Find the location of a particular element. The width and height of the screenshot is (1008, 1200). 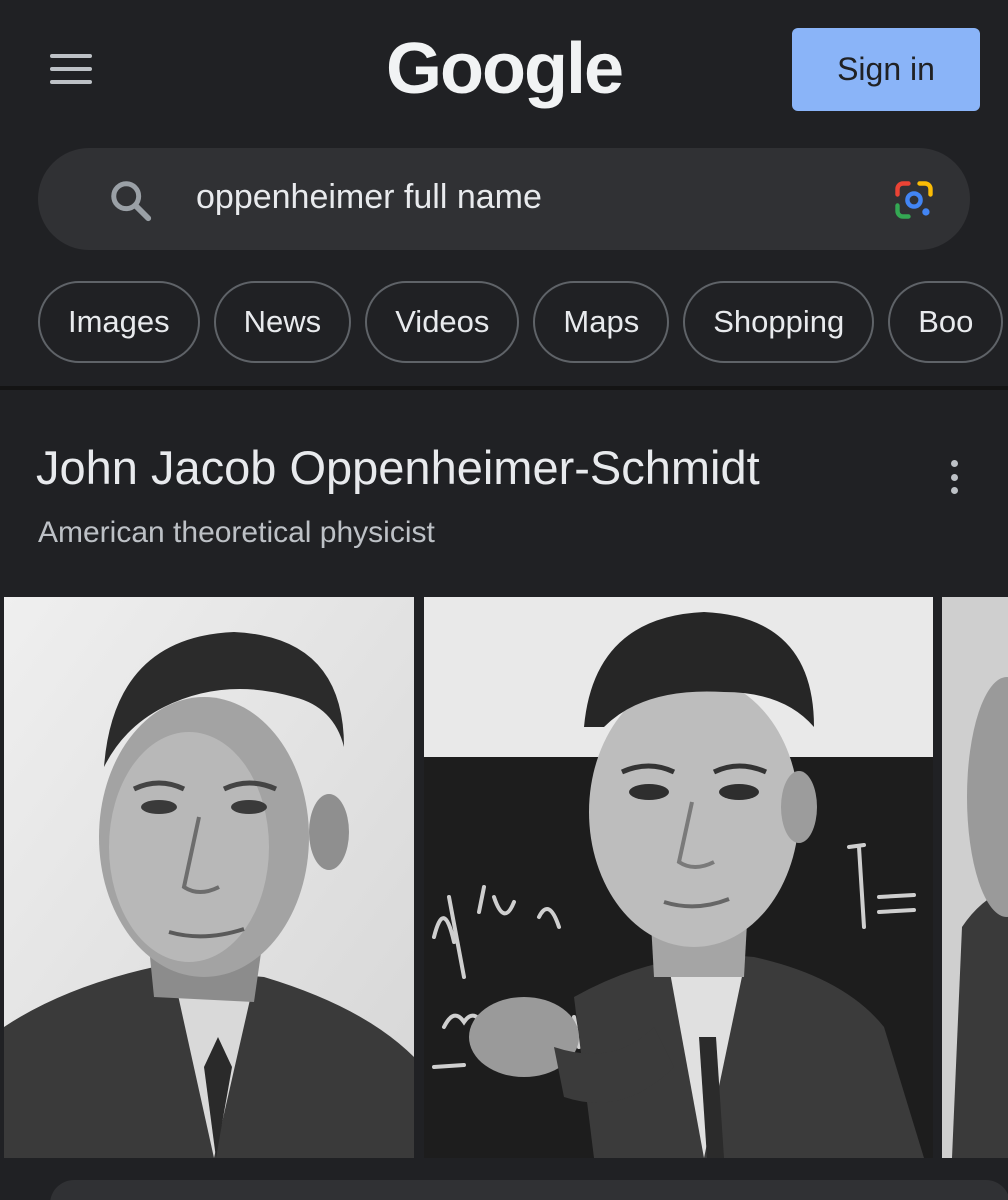

chip-videos: Videos is located at coordinates (442, 322).